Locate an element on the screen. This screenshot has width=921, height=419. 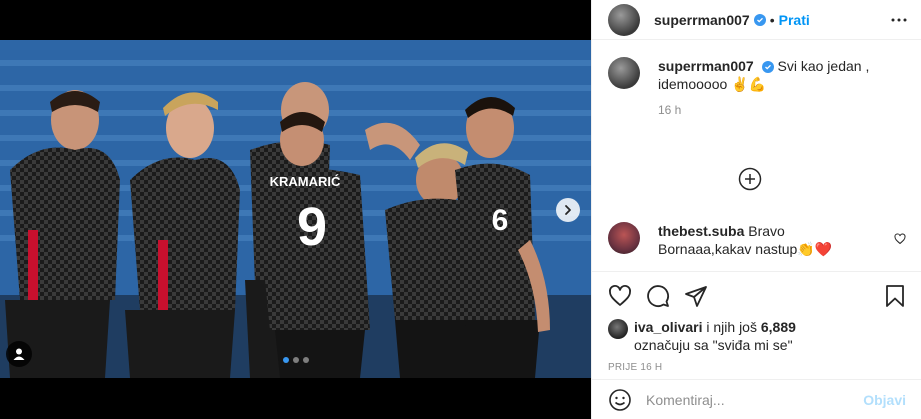
add-comment-bar: Objavi is located at coordinates (756, 399).